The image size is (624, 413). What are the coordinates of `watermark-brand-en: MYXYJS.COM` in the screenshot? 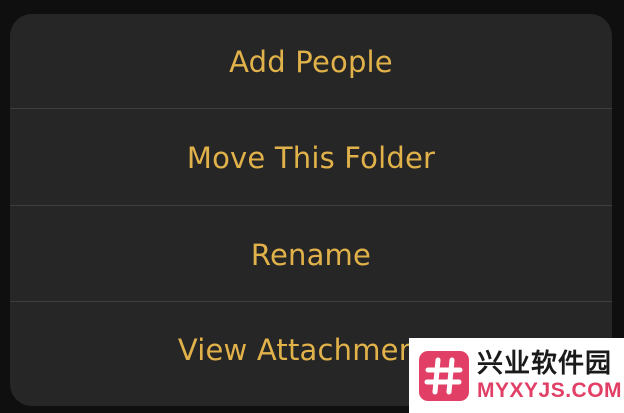 It's located at (550, 390).